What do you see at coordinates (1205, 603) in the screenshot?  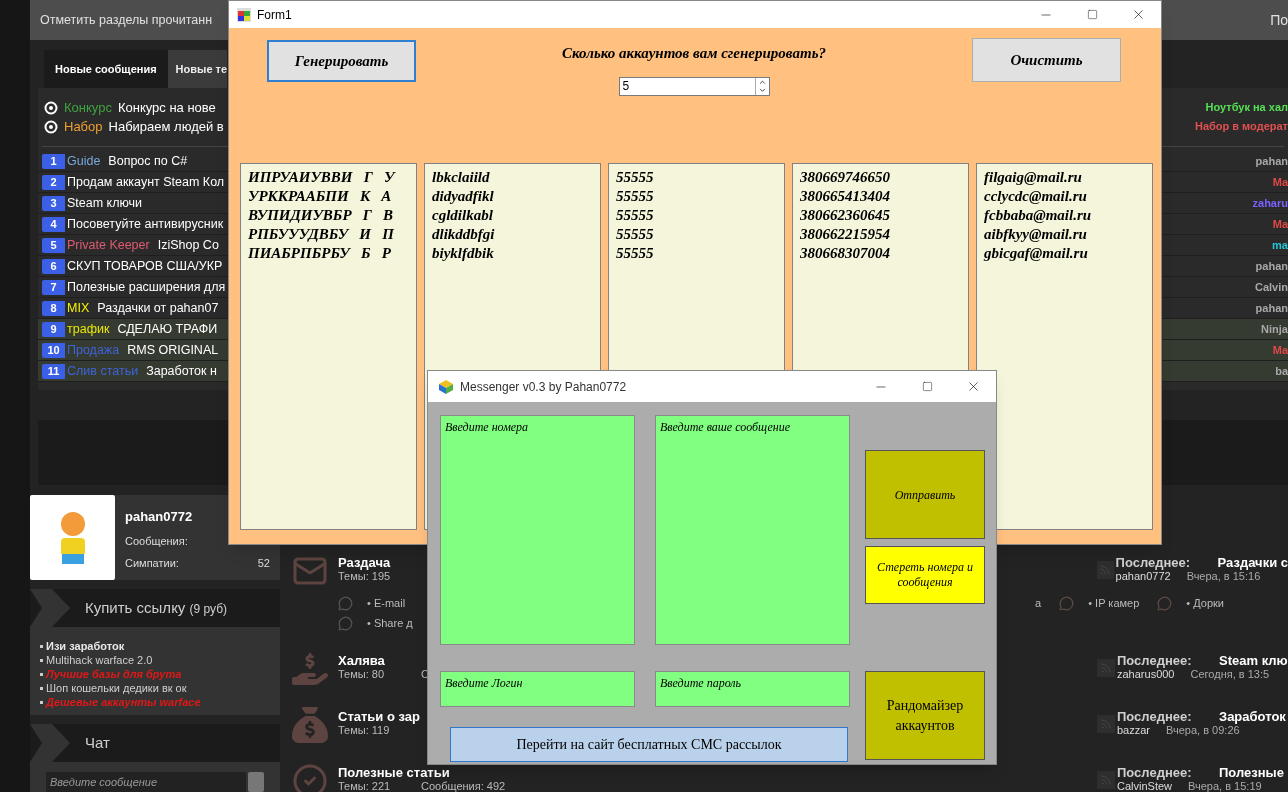 I see `subforum-link: • Дорки` at bounding box center [1205, 603].